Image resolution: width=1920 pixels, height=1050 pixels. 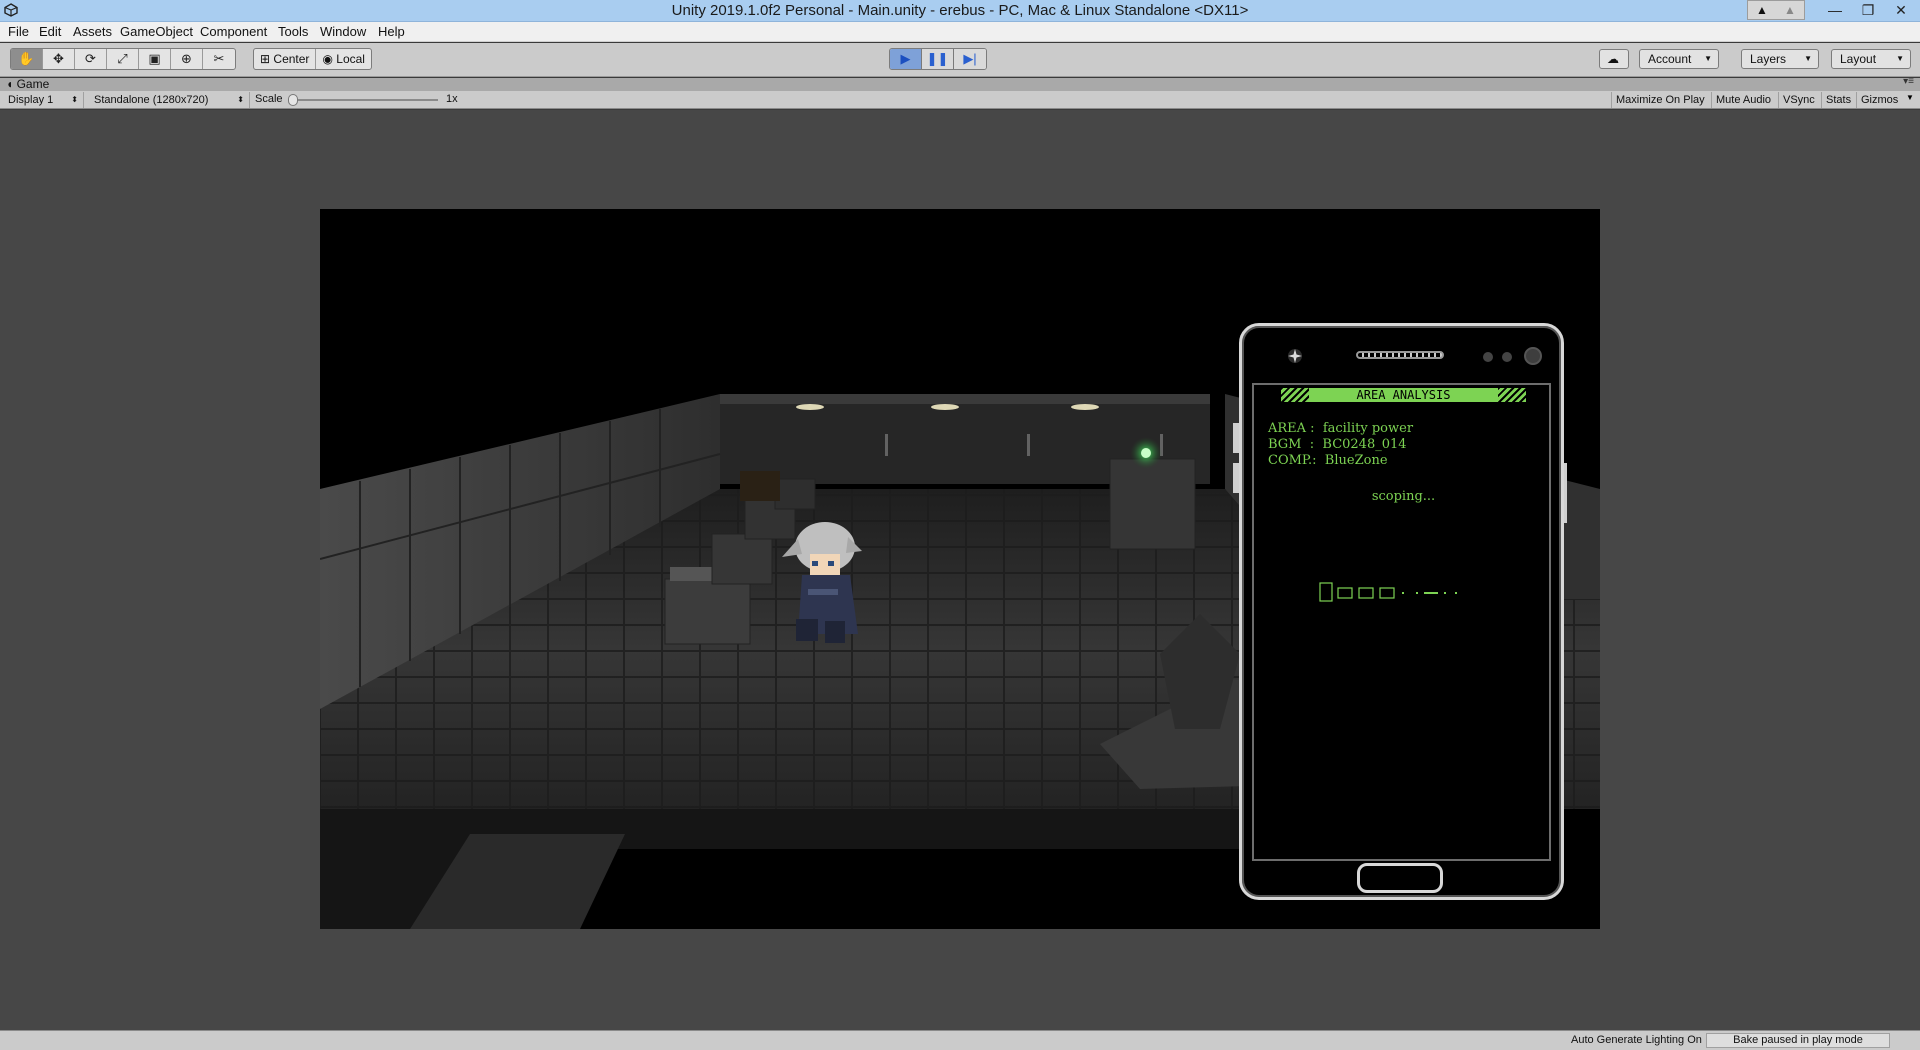 I want to click on game-tab-label: Game, so click(x=33, y=84).